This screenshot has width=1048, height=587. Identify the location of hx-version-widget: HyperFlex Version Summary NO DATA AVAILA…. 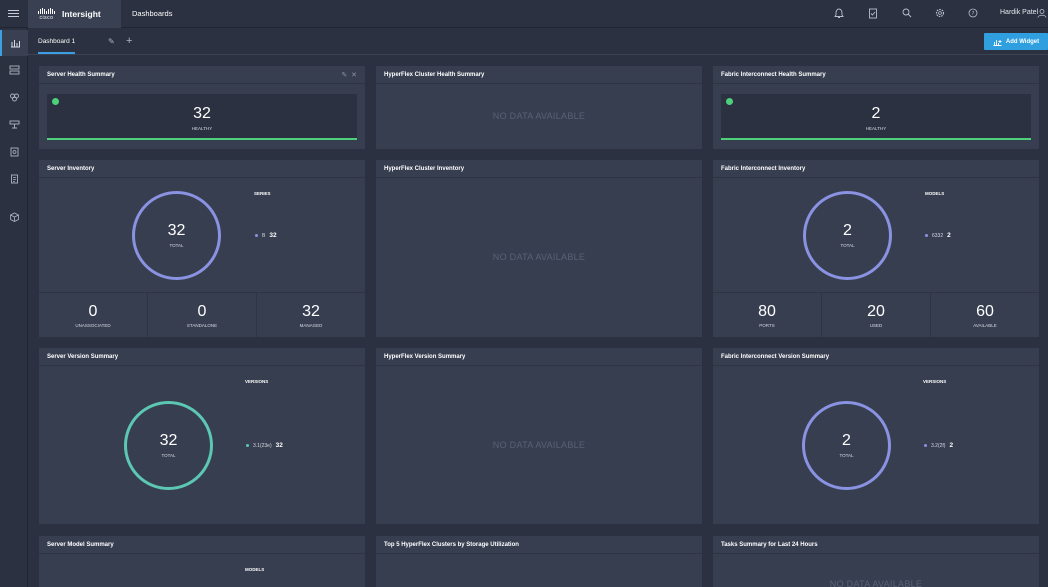
(539, 436).